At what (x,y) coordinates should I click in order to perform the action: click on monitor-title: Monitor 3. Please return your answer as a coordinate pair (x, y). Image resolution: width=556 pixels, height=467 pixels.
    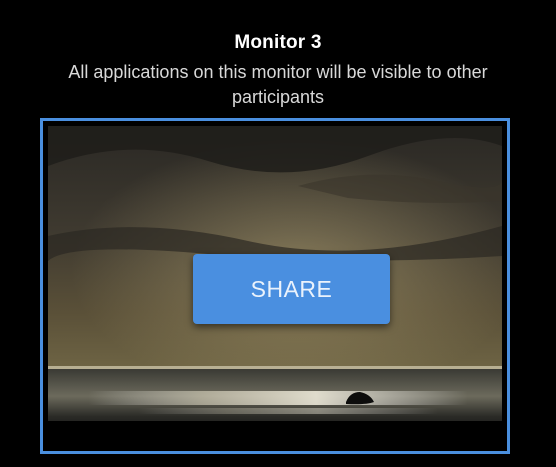
    Looking at the image, I should click on (278, 42).